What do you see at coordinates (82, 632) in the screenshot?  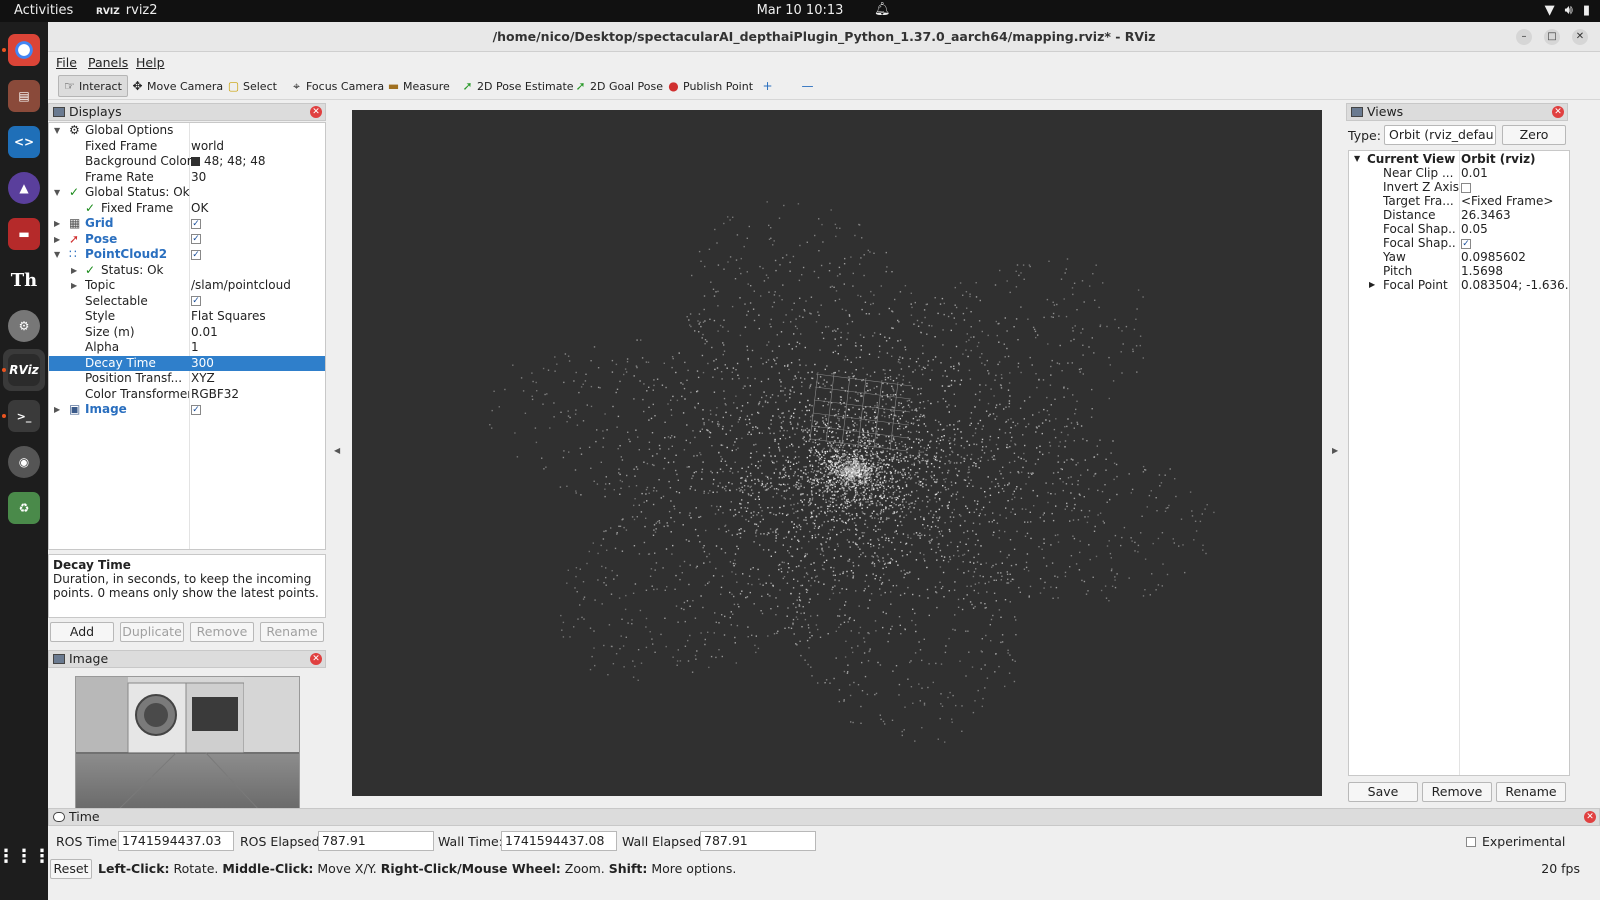 I see `add-display-button: Add` at bounding box center [82, 632].